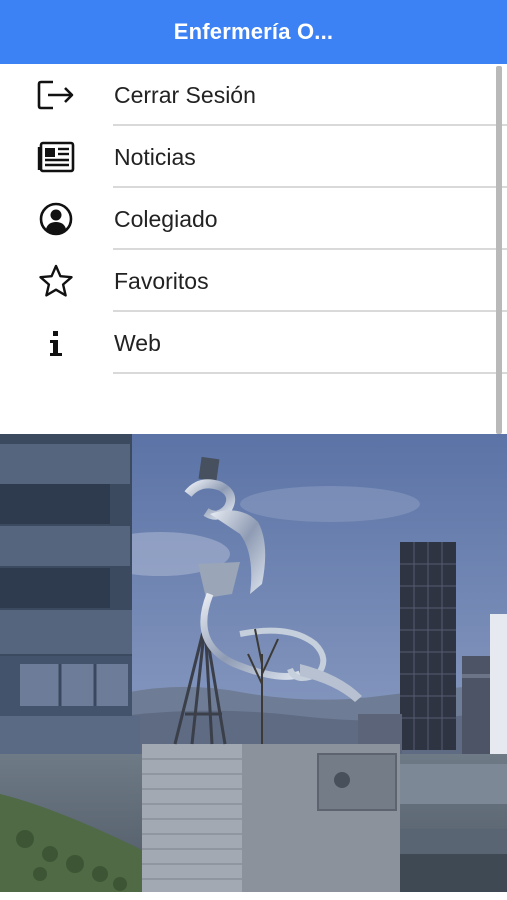 The height and width of the screenshot is (900, 507). What do you see at coordinates (166, 219) in the screenshot?
I see `menu-item-label: Colegiado` at bounding box center [166, 219].